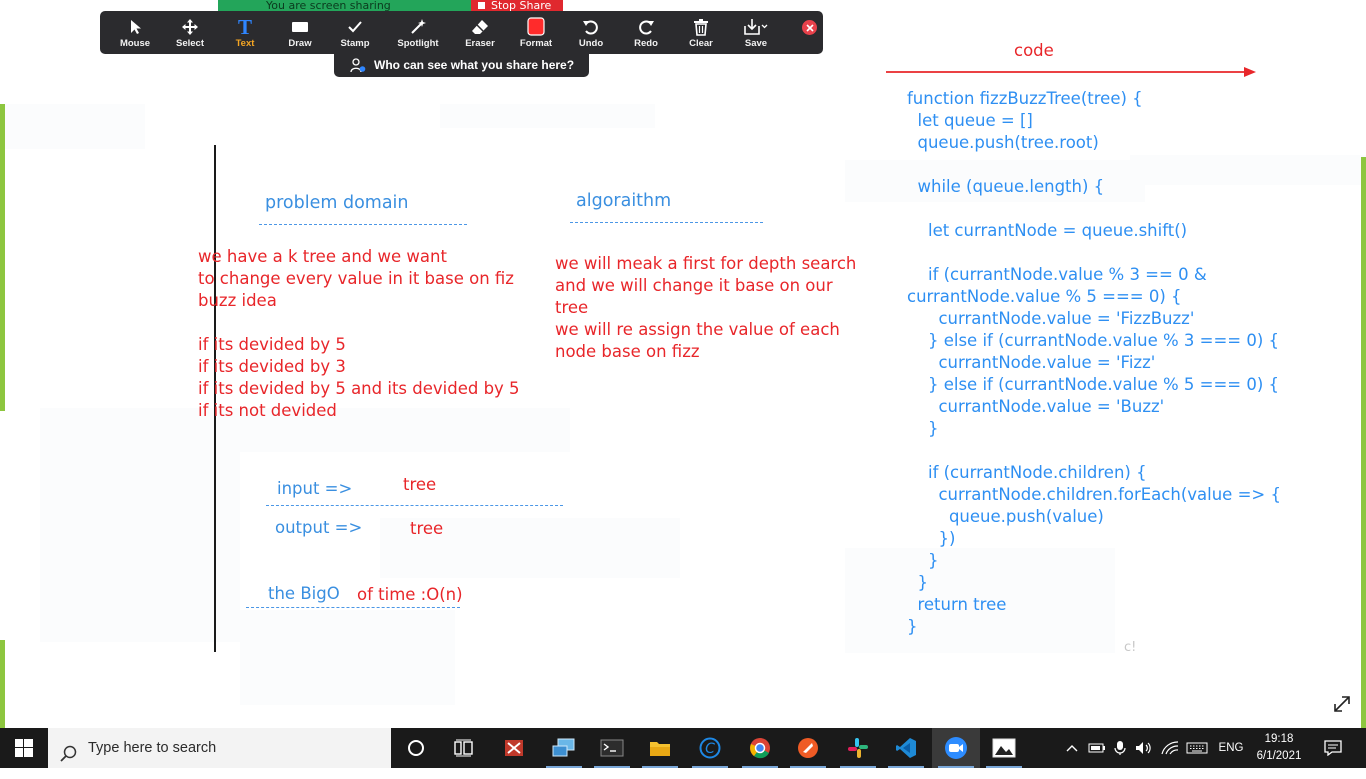 The image size is (1366, 779). Describe the element at coordinates (244, 27) in the screenshot. I see `text-t-icon: T` at that location.